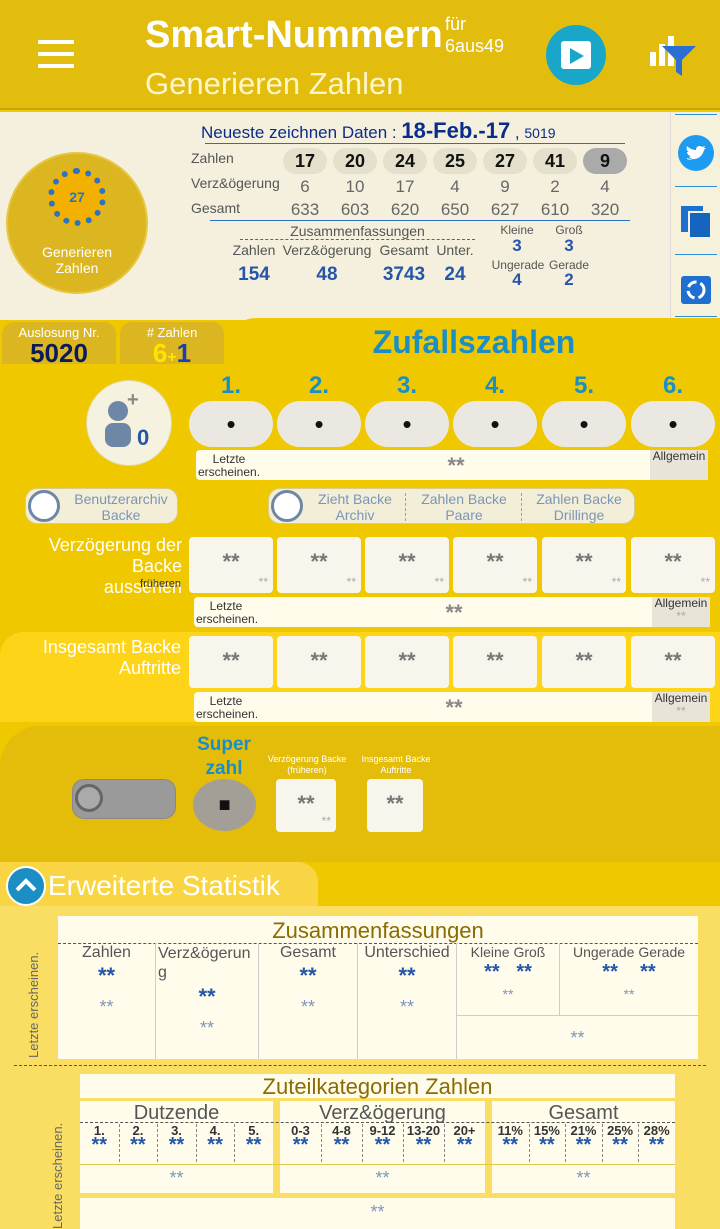 This screenshot has width=720, height=1229. Describe the element at coordinates (673, 565) in the screenshot. I see `delay-box-6: ** **` at that location.